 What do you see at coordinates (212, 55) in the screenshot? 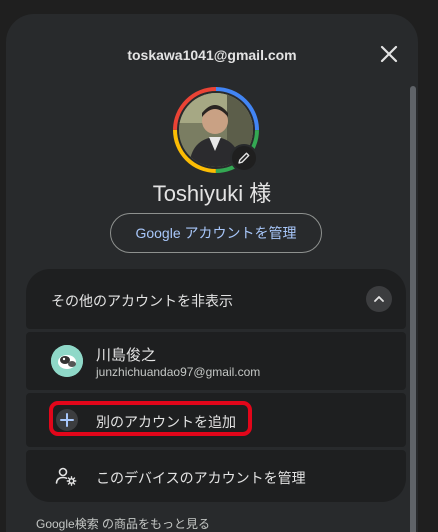
I see `account-email: toskawa1041@gmail.com` at bounding box center [212, 55].